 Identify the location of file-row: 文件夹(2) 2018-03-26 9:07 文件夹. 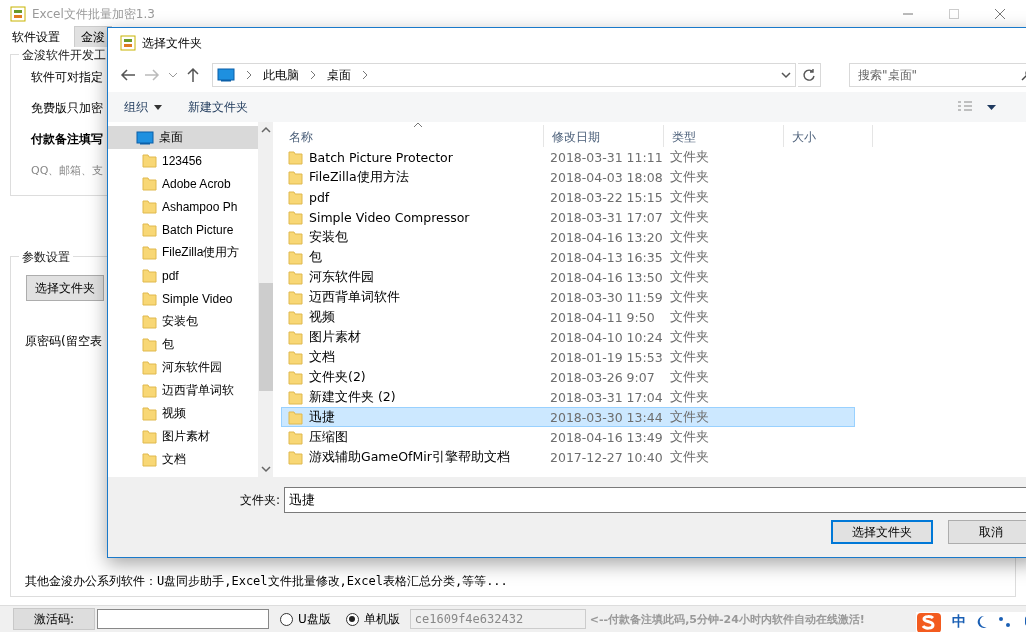
(568, 377).